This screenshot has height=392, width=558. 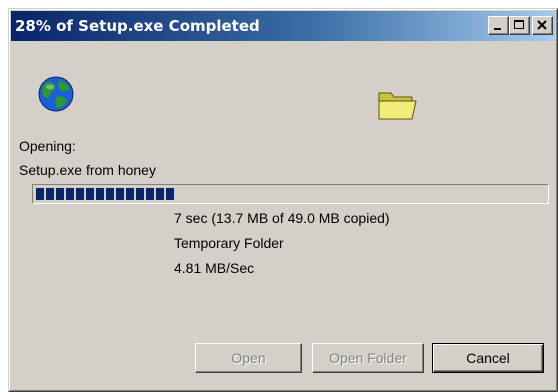 What do you see at coordinates (137, 26) in the screenshot?
I see `window-title: 28% of Setup.exe Completed` at bounding box center [137, 26].